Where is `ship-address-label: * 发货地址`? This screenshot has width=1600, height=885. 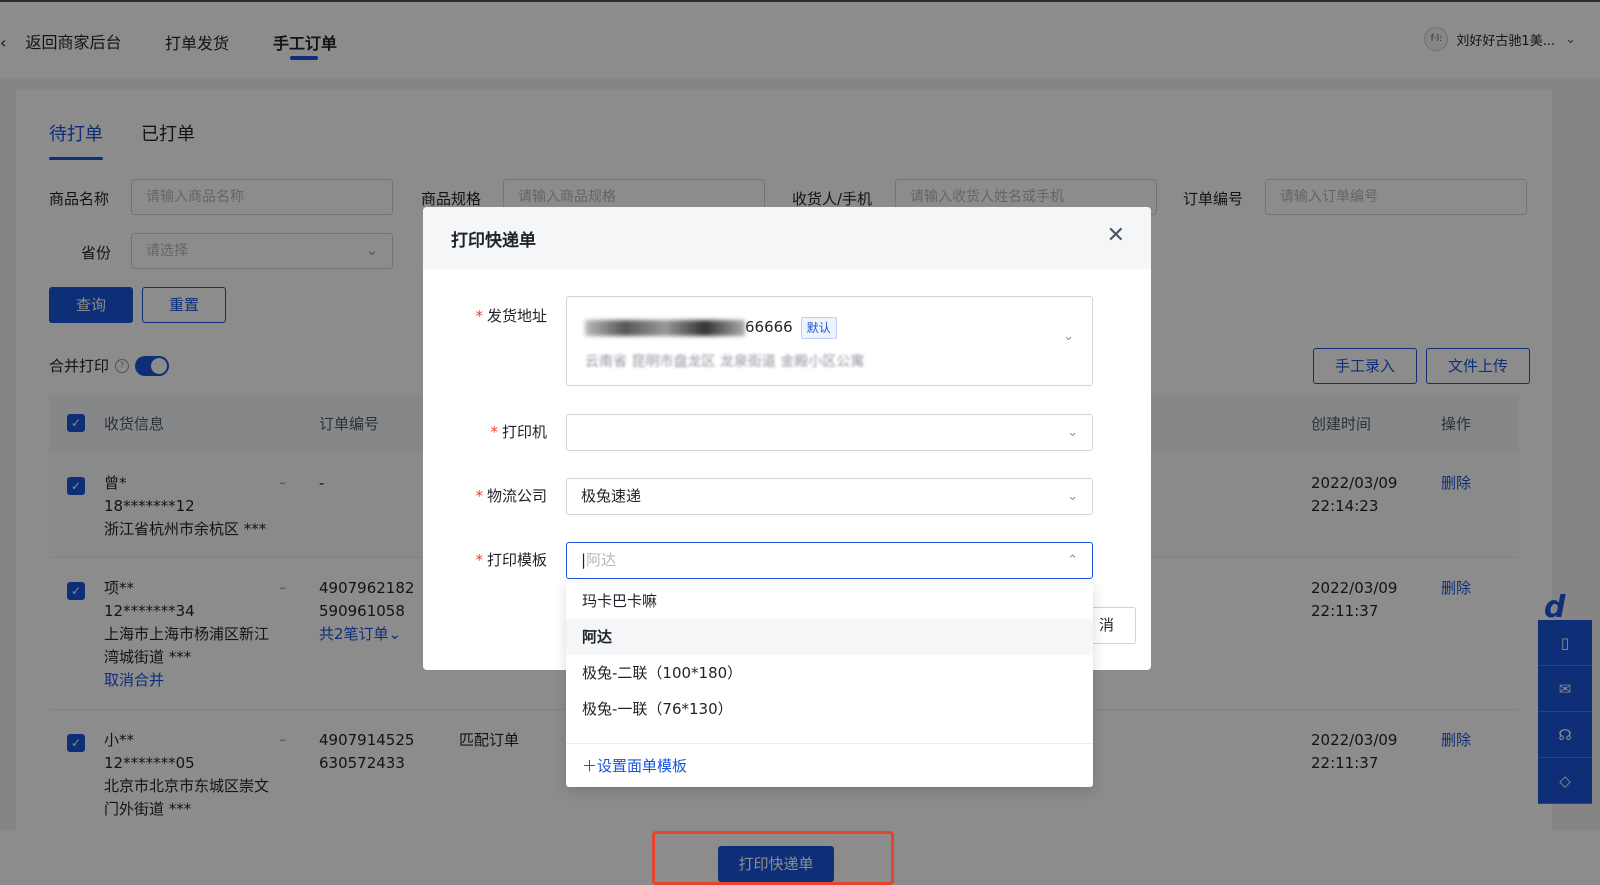
ship-address-label: * 发货地址 is located at coordinates (511, 316).